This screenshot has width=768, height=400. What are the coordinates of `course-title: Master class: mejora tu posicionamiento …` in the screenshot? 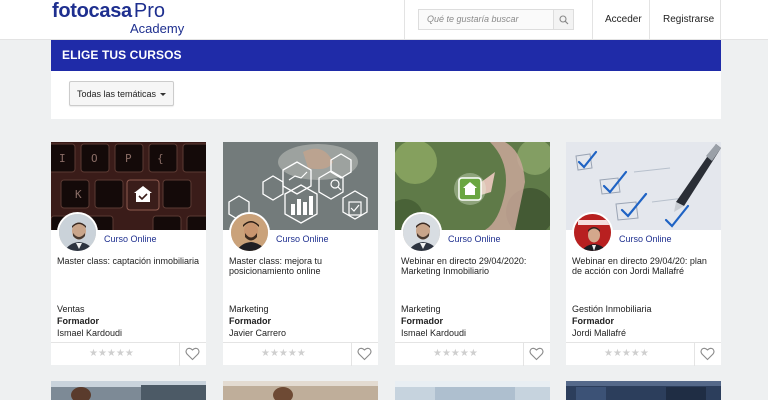 It's located at (301, 266).